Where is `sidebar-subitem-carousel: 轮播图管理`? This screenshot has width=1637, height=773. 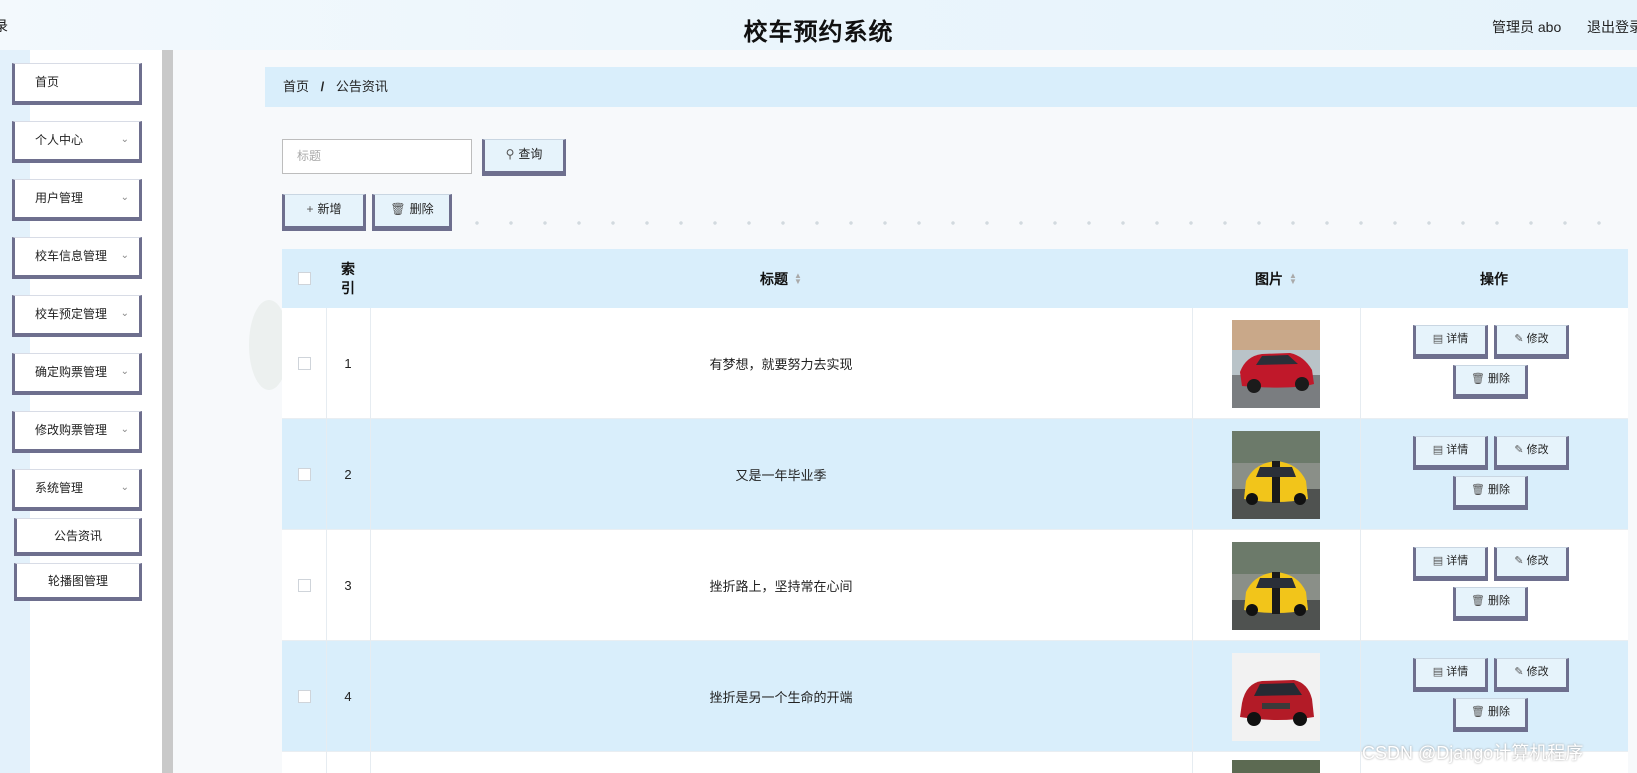 sidebar-subitem-carousel: 轮播图管理 is located at coordinates (78, 582).